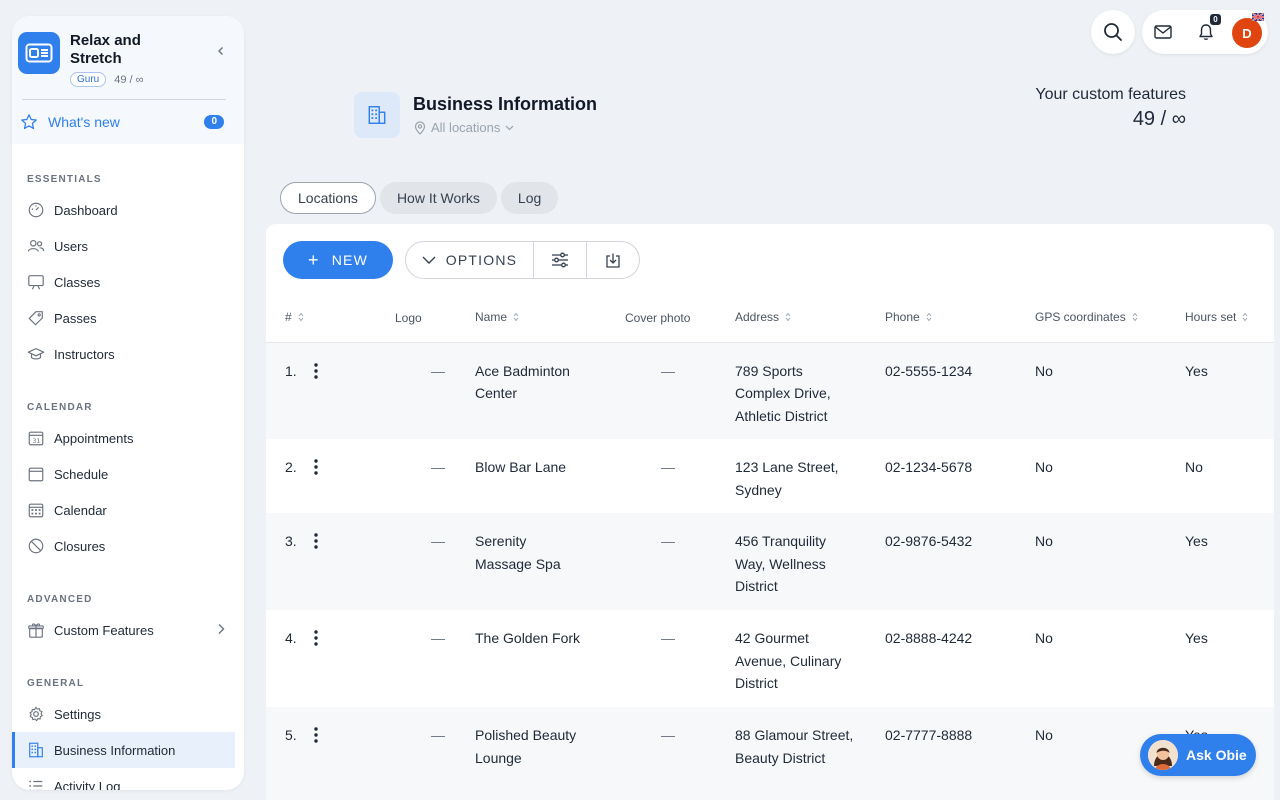  Describe the element at coordinates (528, 638) in the screenshot. I see `name-cell: The Golden Fork` at that location.